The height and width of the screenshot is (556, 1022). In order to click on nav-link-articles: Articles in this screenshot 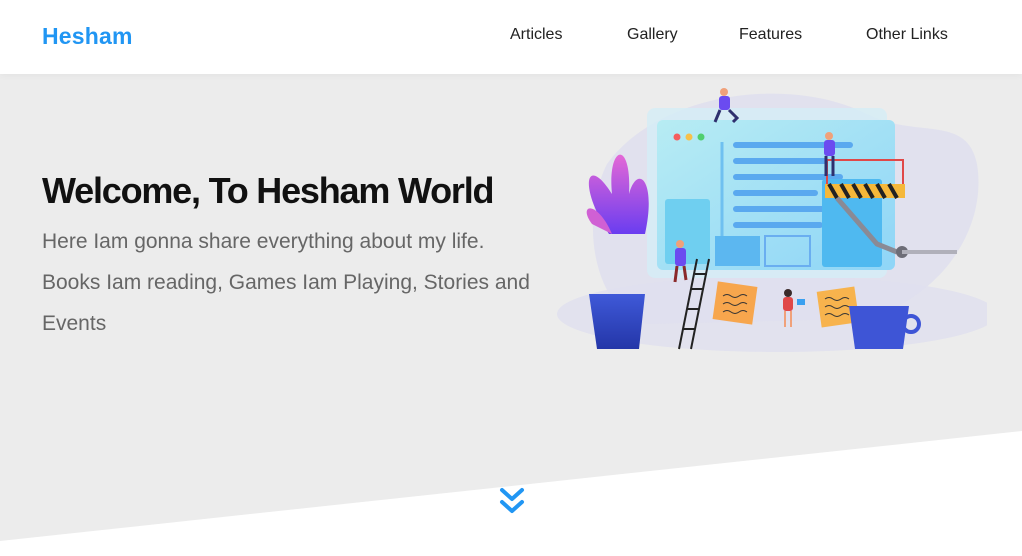, I will do `click(536, 35)`.